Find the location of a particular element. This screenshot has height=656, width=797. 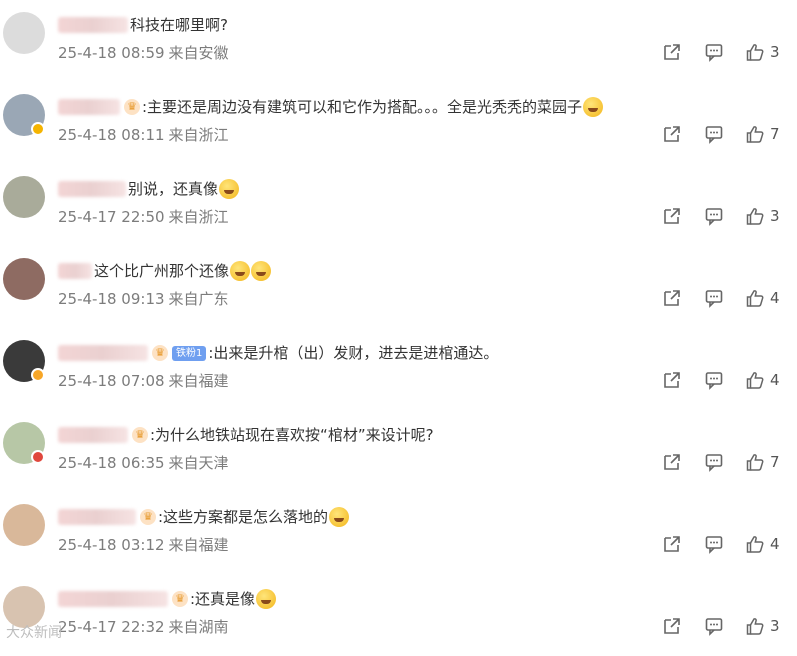

comment-location: 来自湖南 is located at coordinates (198, 627).